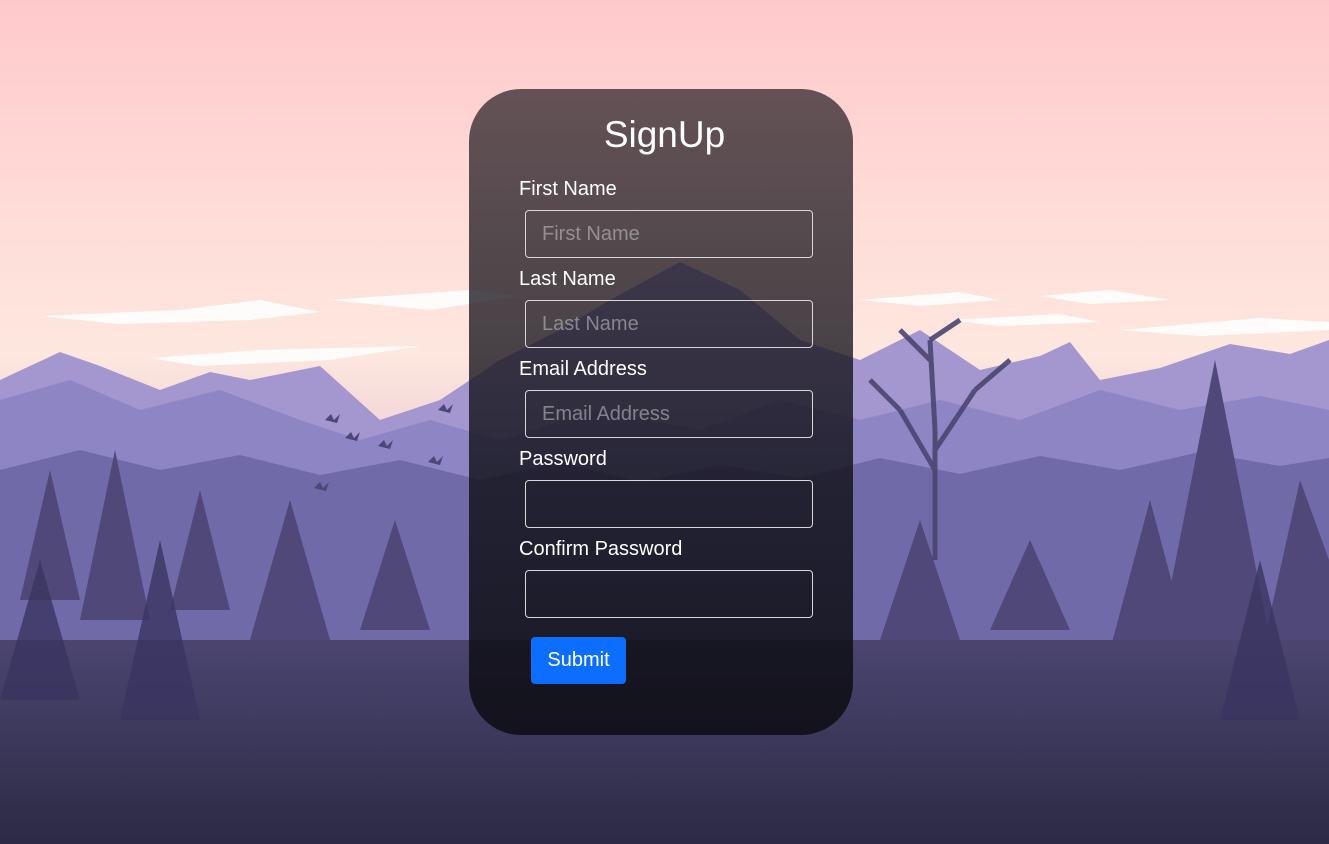 The image size is (1329, 844). Describe the element at coordinates (669, 594) in the screenshot. I see `confirm-password-input` at that location.